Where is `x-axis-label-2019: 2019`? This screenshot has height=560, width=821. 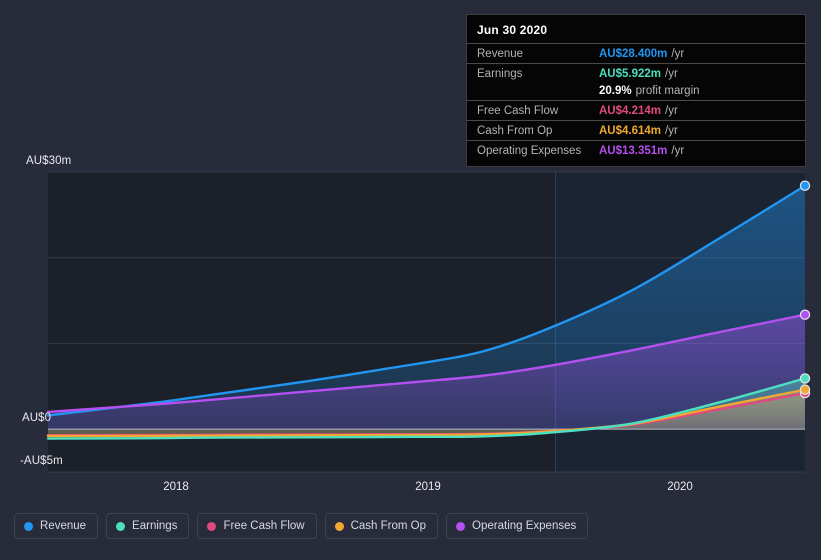 x-axis-label-2019: 2019 is located at coordinates (428, 487).